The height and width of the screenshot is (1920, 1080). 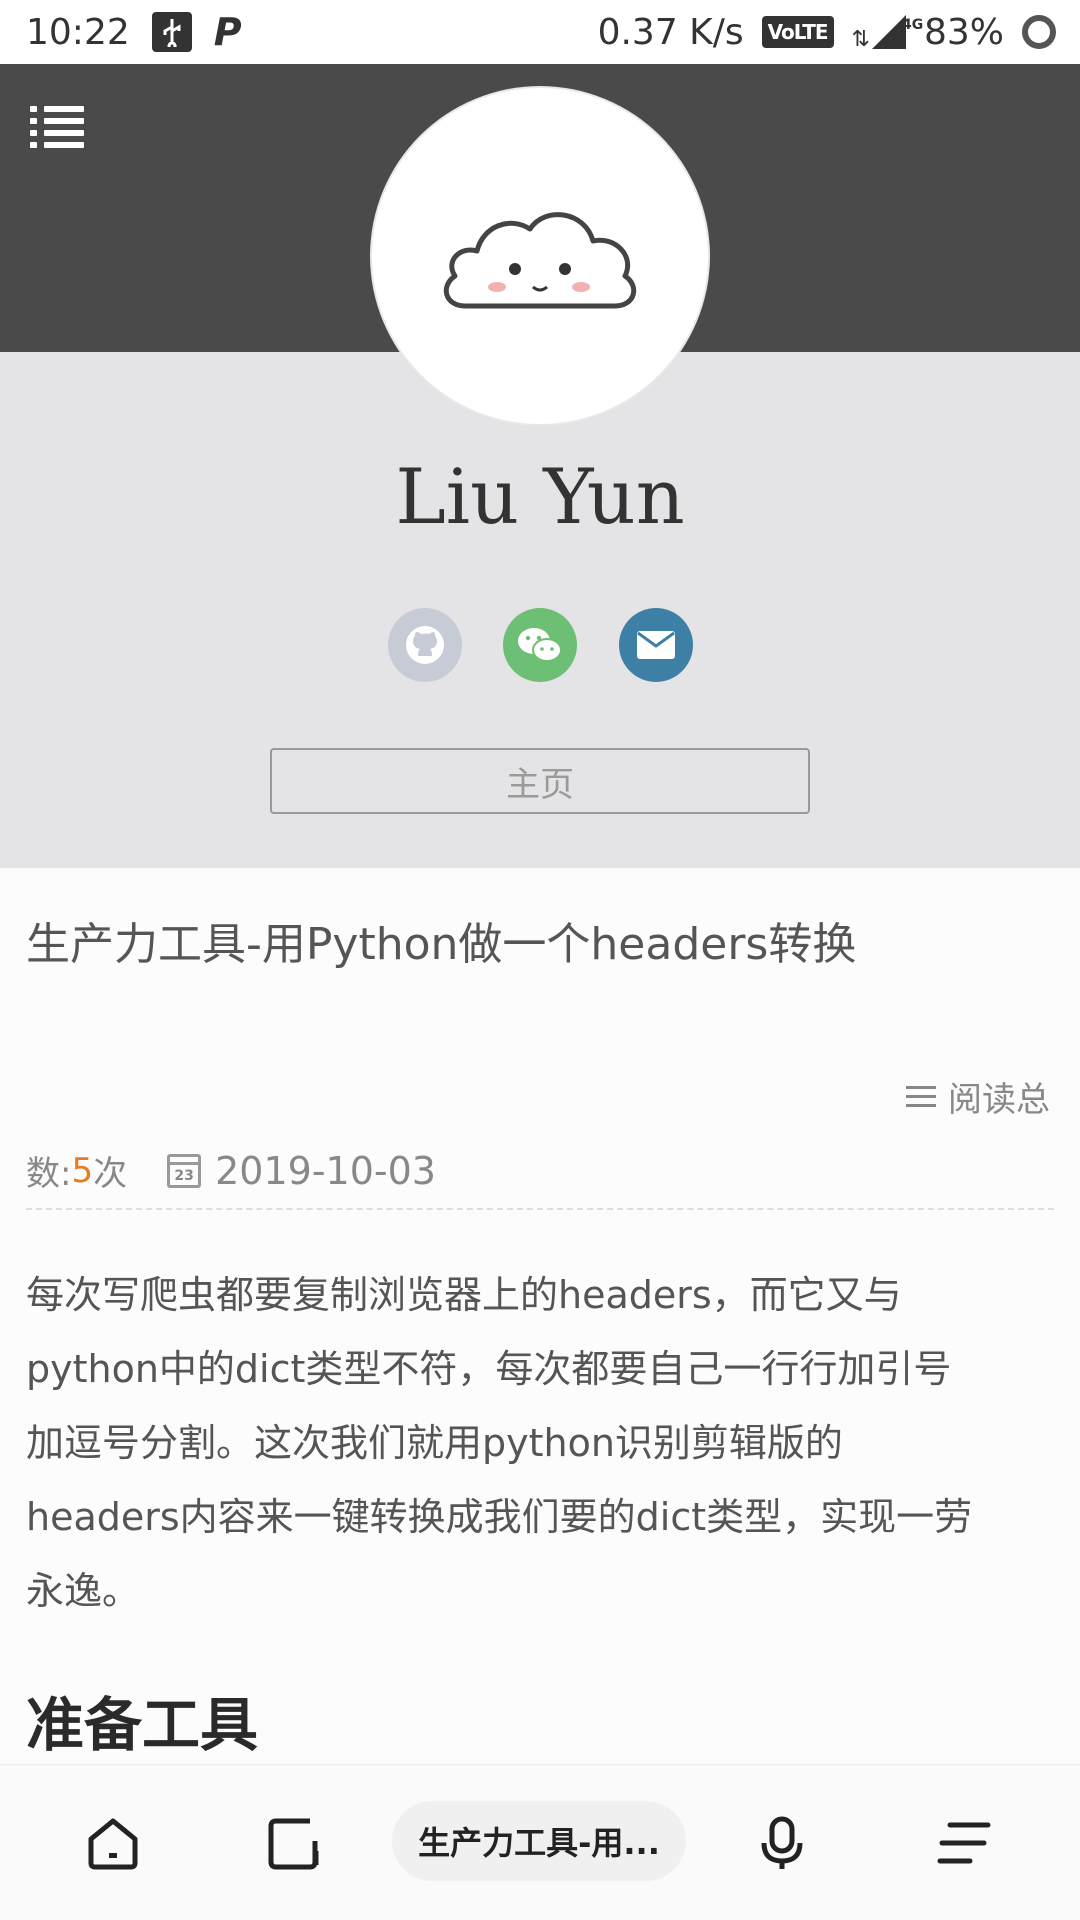 I want to click on body-line: python中的dict类型不符，每次都要自己一行行加引号, so click(x=489, y=1369).